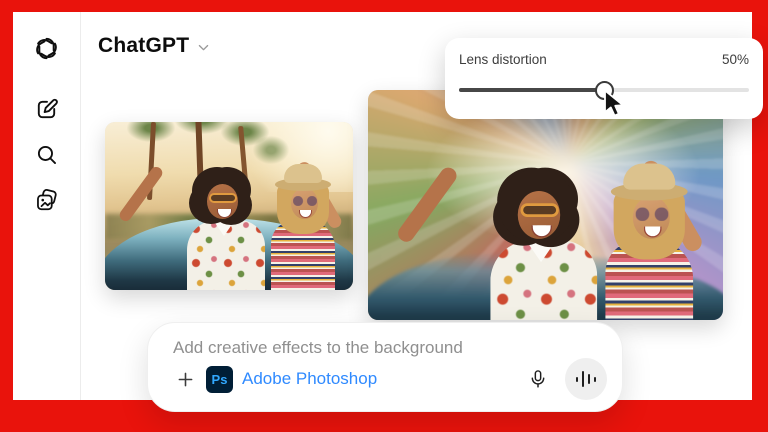 The width and height of the screenshot is (768, 432). I want to click on search-icon, so click(46, 154).